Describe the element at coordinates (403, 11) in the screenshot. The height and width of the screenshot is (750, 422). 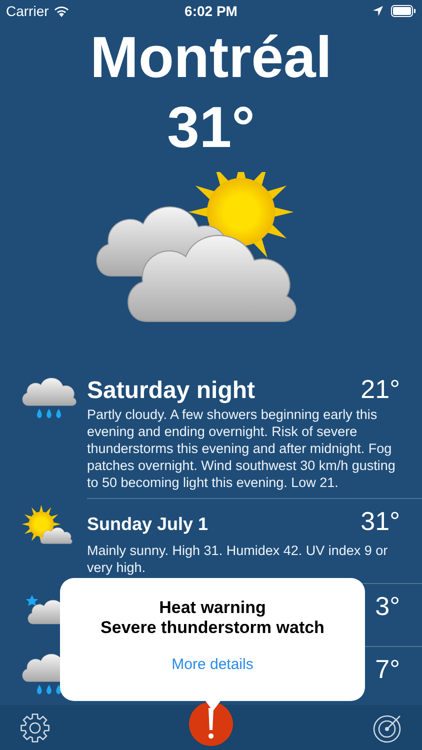
I see `battery-icon` at that location.